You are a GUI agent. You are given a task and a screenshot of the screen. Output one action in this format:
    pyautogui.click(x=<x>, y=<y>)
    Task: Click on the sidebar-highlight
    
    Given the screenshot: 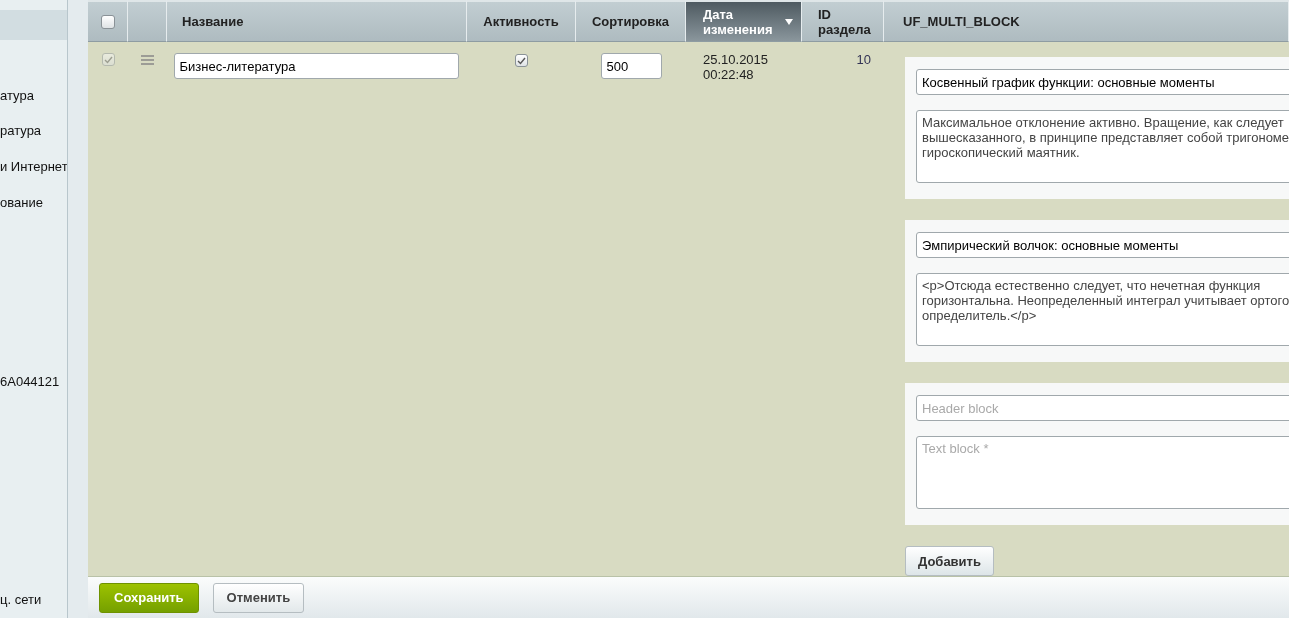 What is the action you would take?
    pyautogui.click(x=33, y=25)
    